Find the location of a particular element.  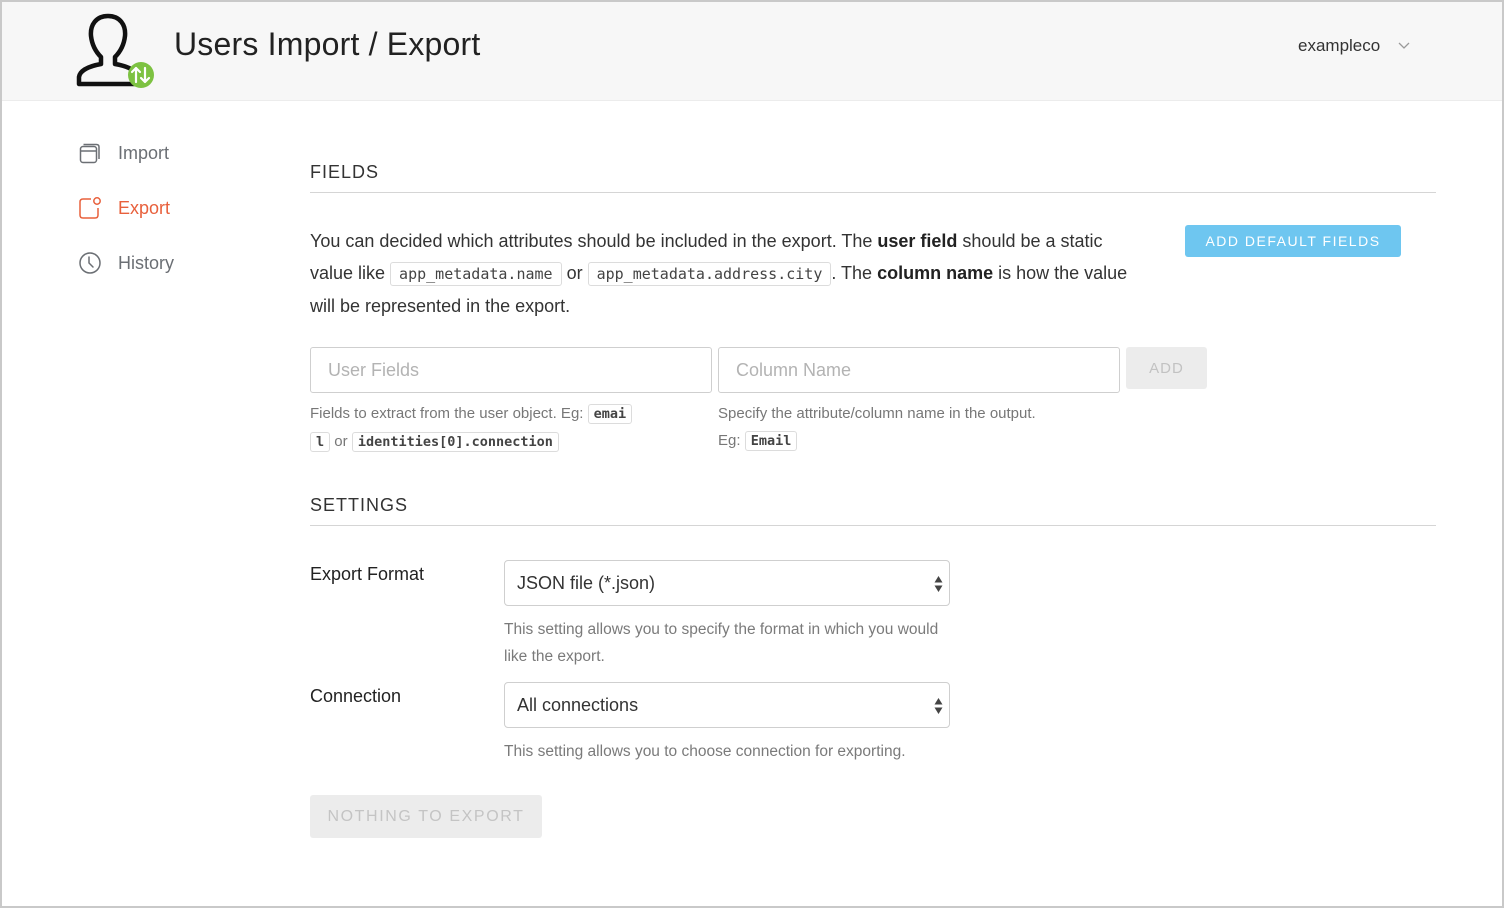

export-format-select: JSON file (*.json) is located at coordinates (727, 583).